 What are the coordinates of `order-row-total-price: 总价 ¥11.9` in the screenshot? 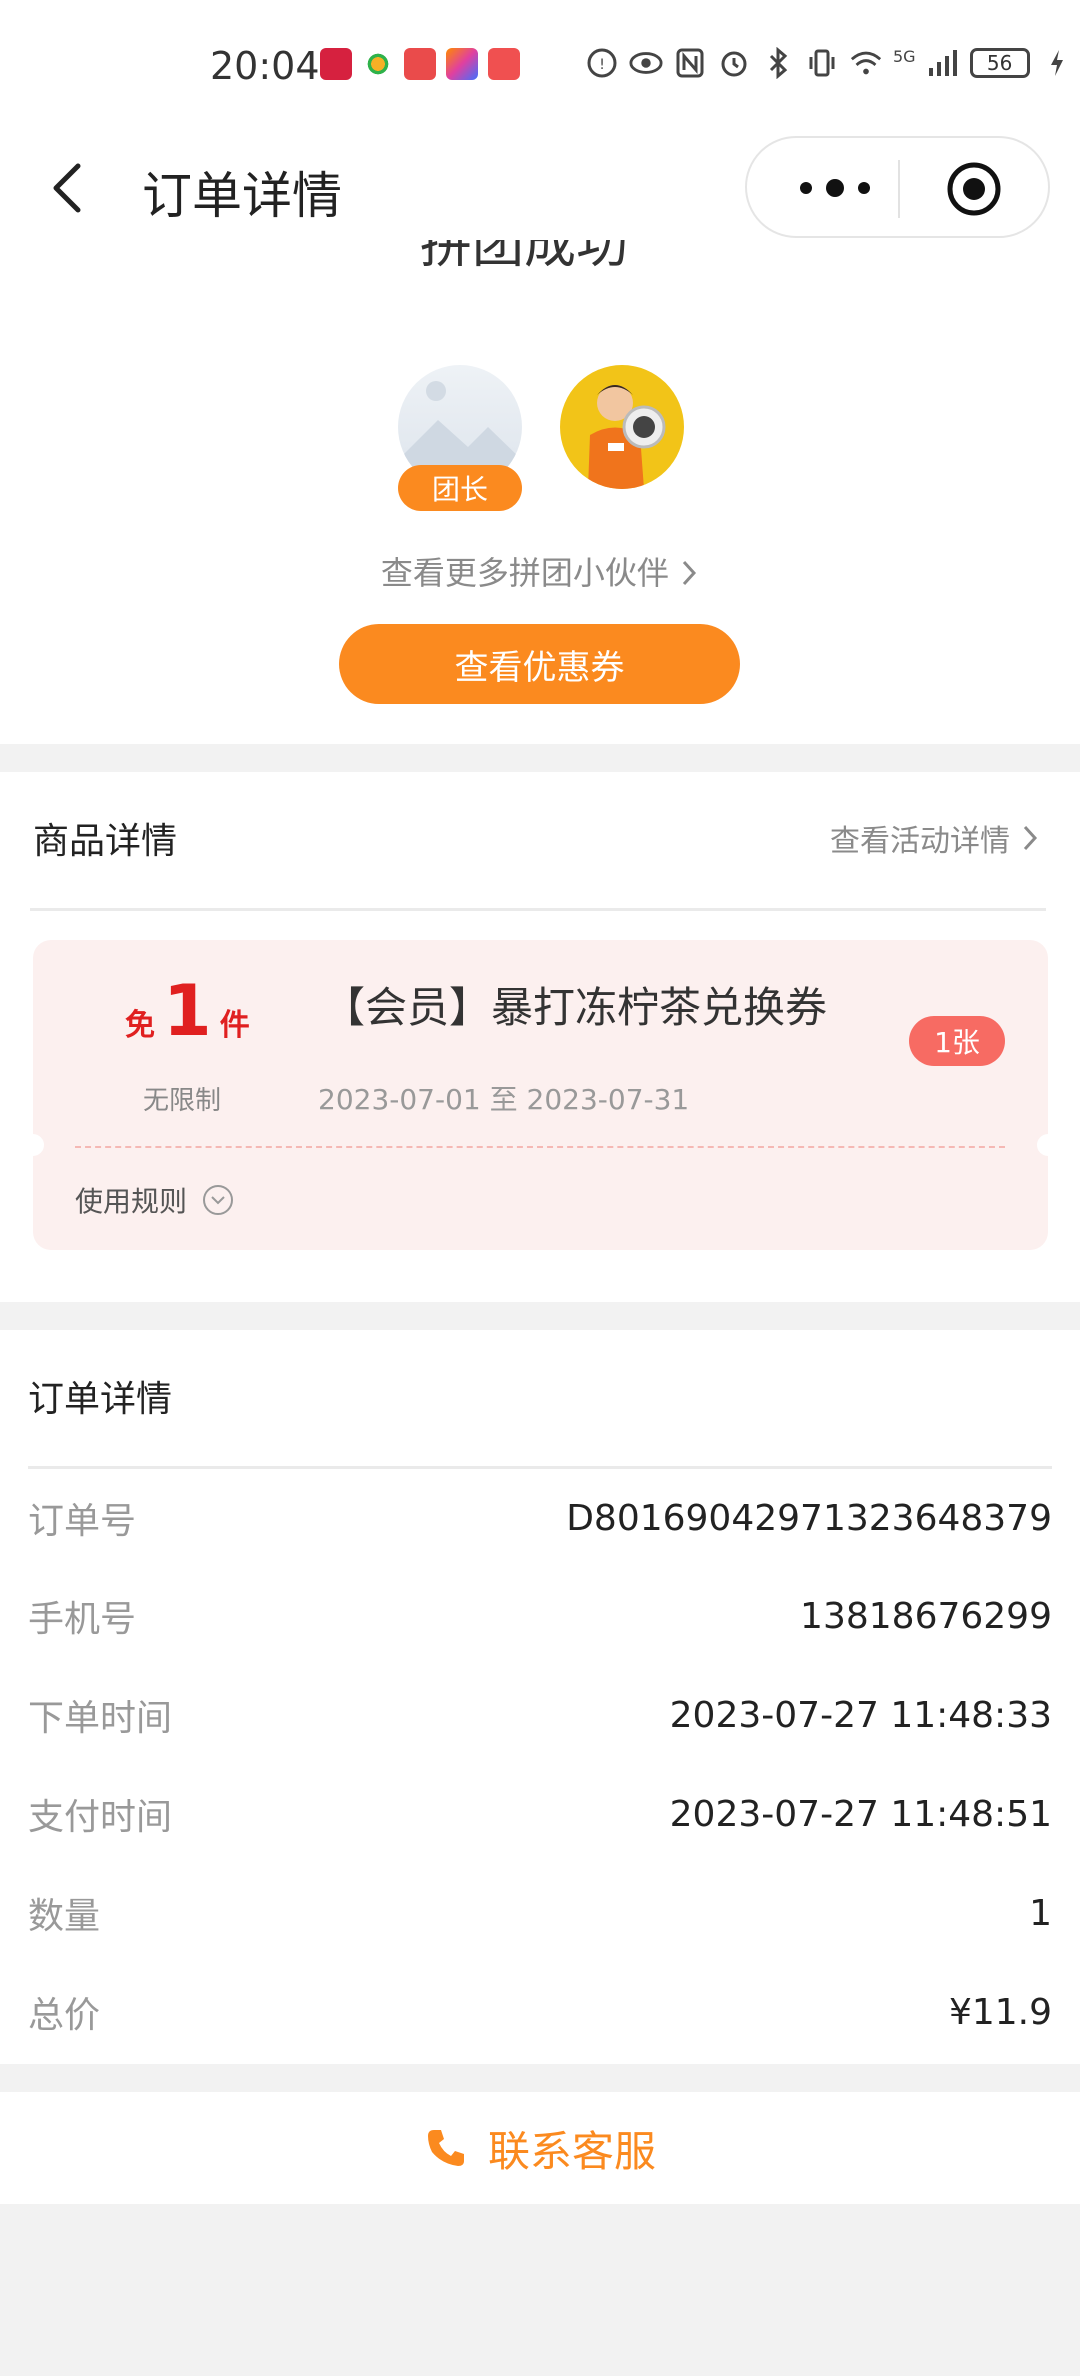 It's located at (540, 2012).